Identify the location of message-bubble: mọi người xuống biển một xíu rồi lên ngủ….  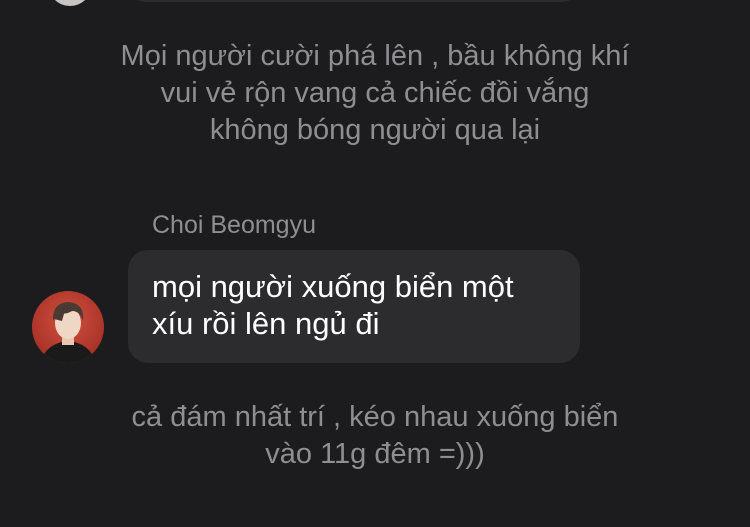
(354, 306).